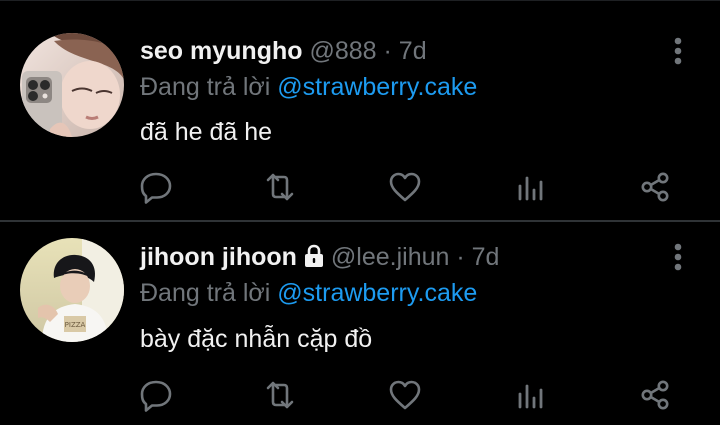 The image size is (720, 425). What do you see at coordinates (256, 339) in the screenshot?
I see `tweet-text: bày đặc nhẫn cặp đồ` at bounding box center [256, 339].